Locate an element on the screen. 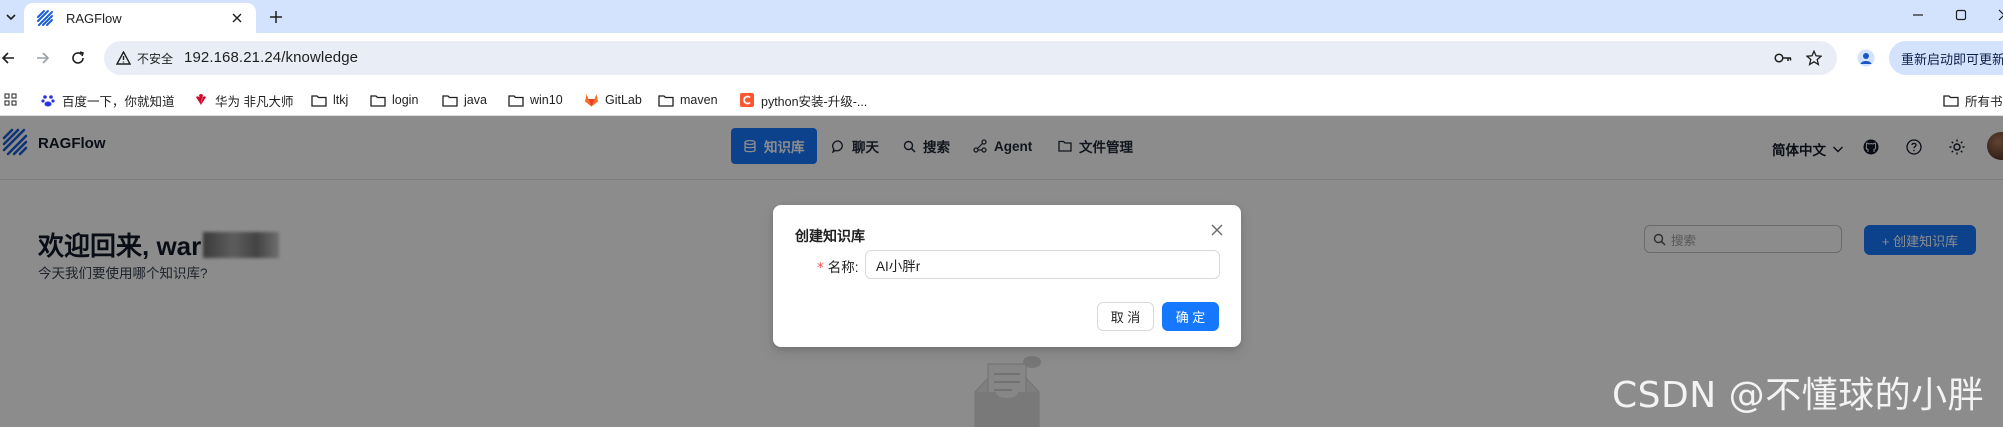 The height and width of the screenshot is (427, 2003). create-knowledge-base-dialog: 创建知识库 *名称: 取 消 确 定 is located at coordinates (1007, 276).